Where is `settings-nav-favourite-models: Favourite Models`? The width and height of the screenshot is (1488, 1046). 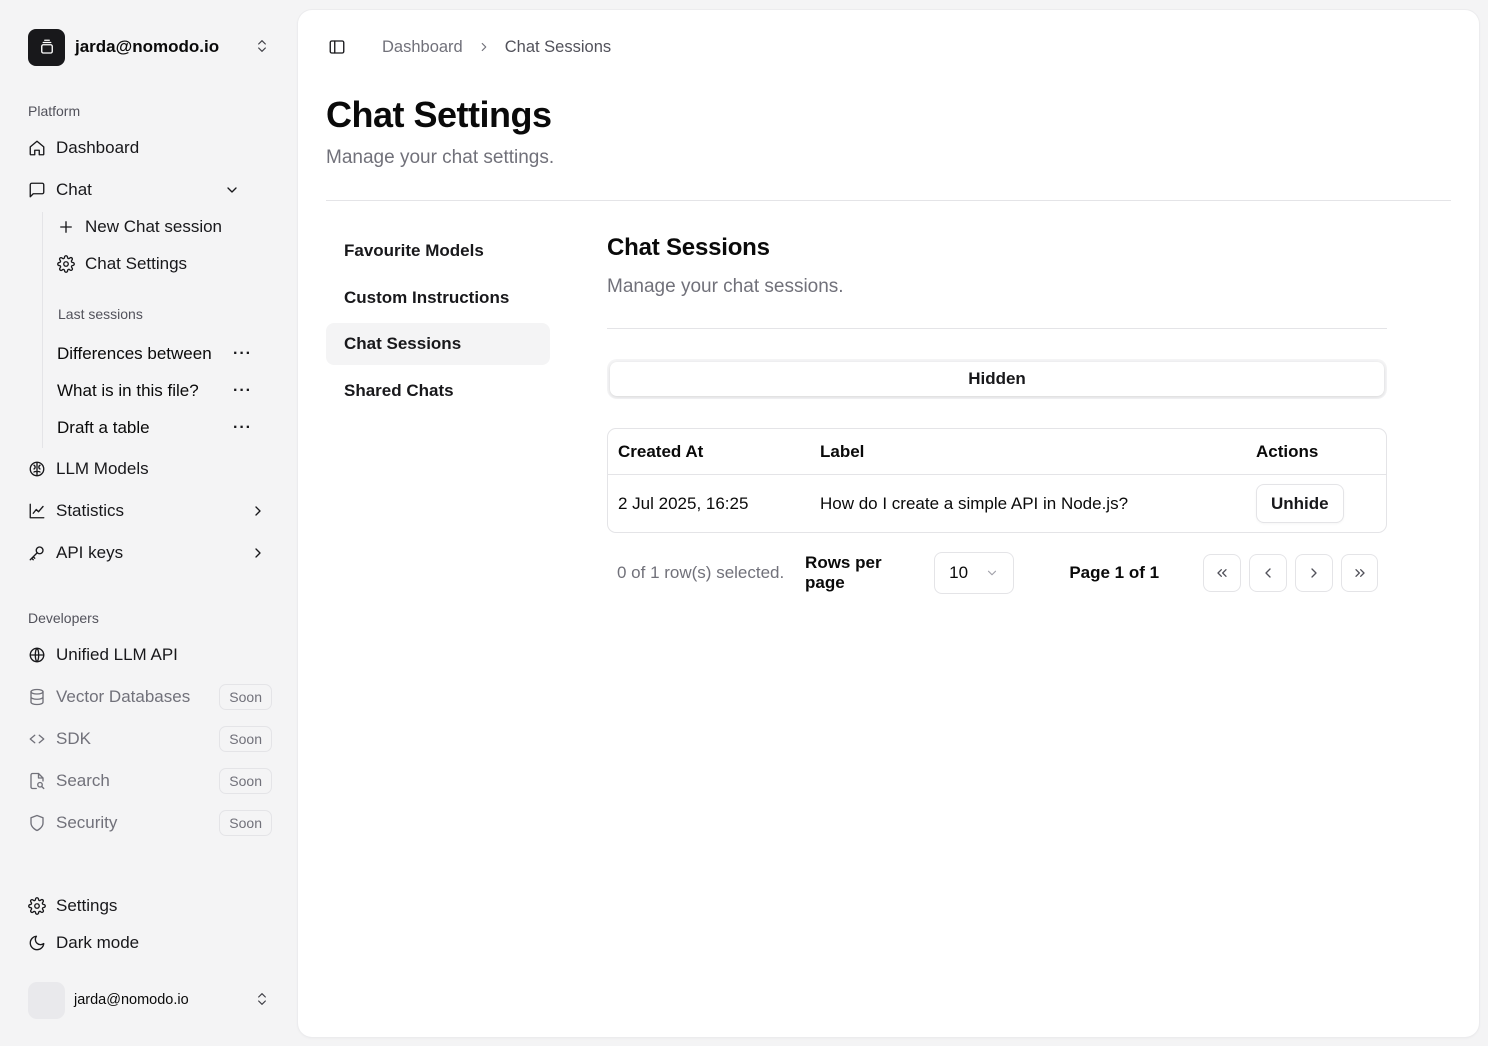 settings-nav-favourite-models: Favourite Models is located at coordinates (438, 251).